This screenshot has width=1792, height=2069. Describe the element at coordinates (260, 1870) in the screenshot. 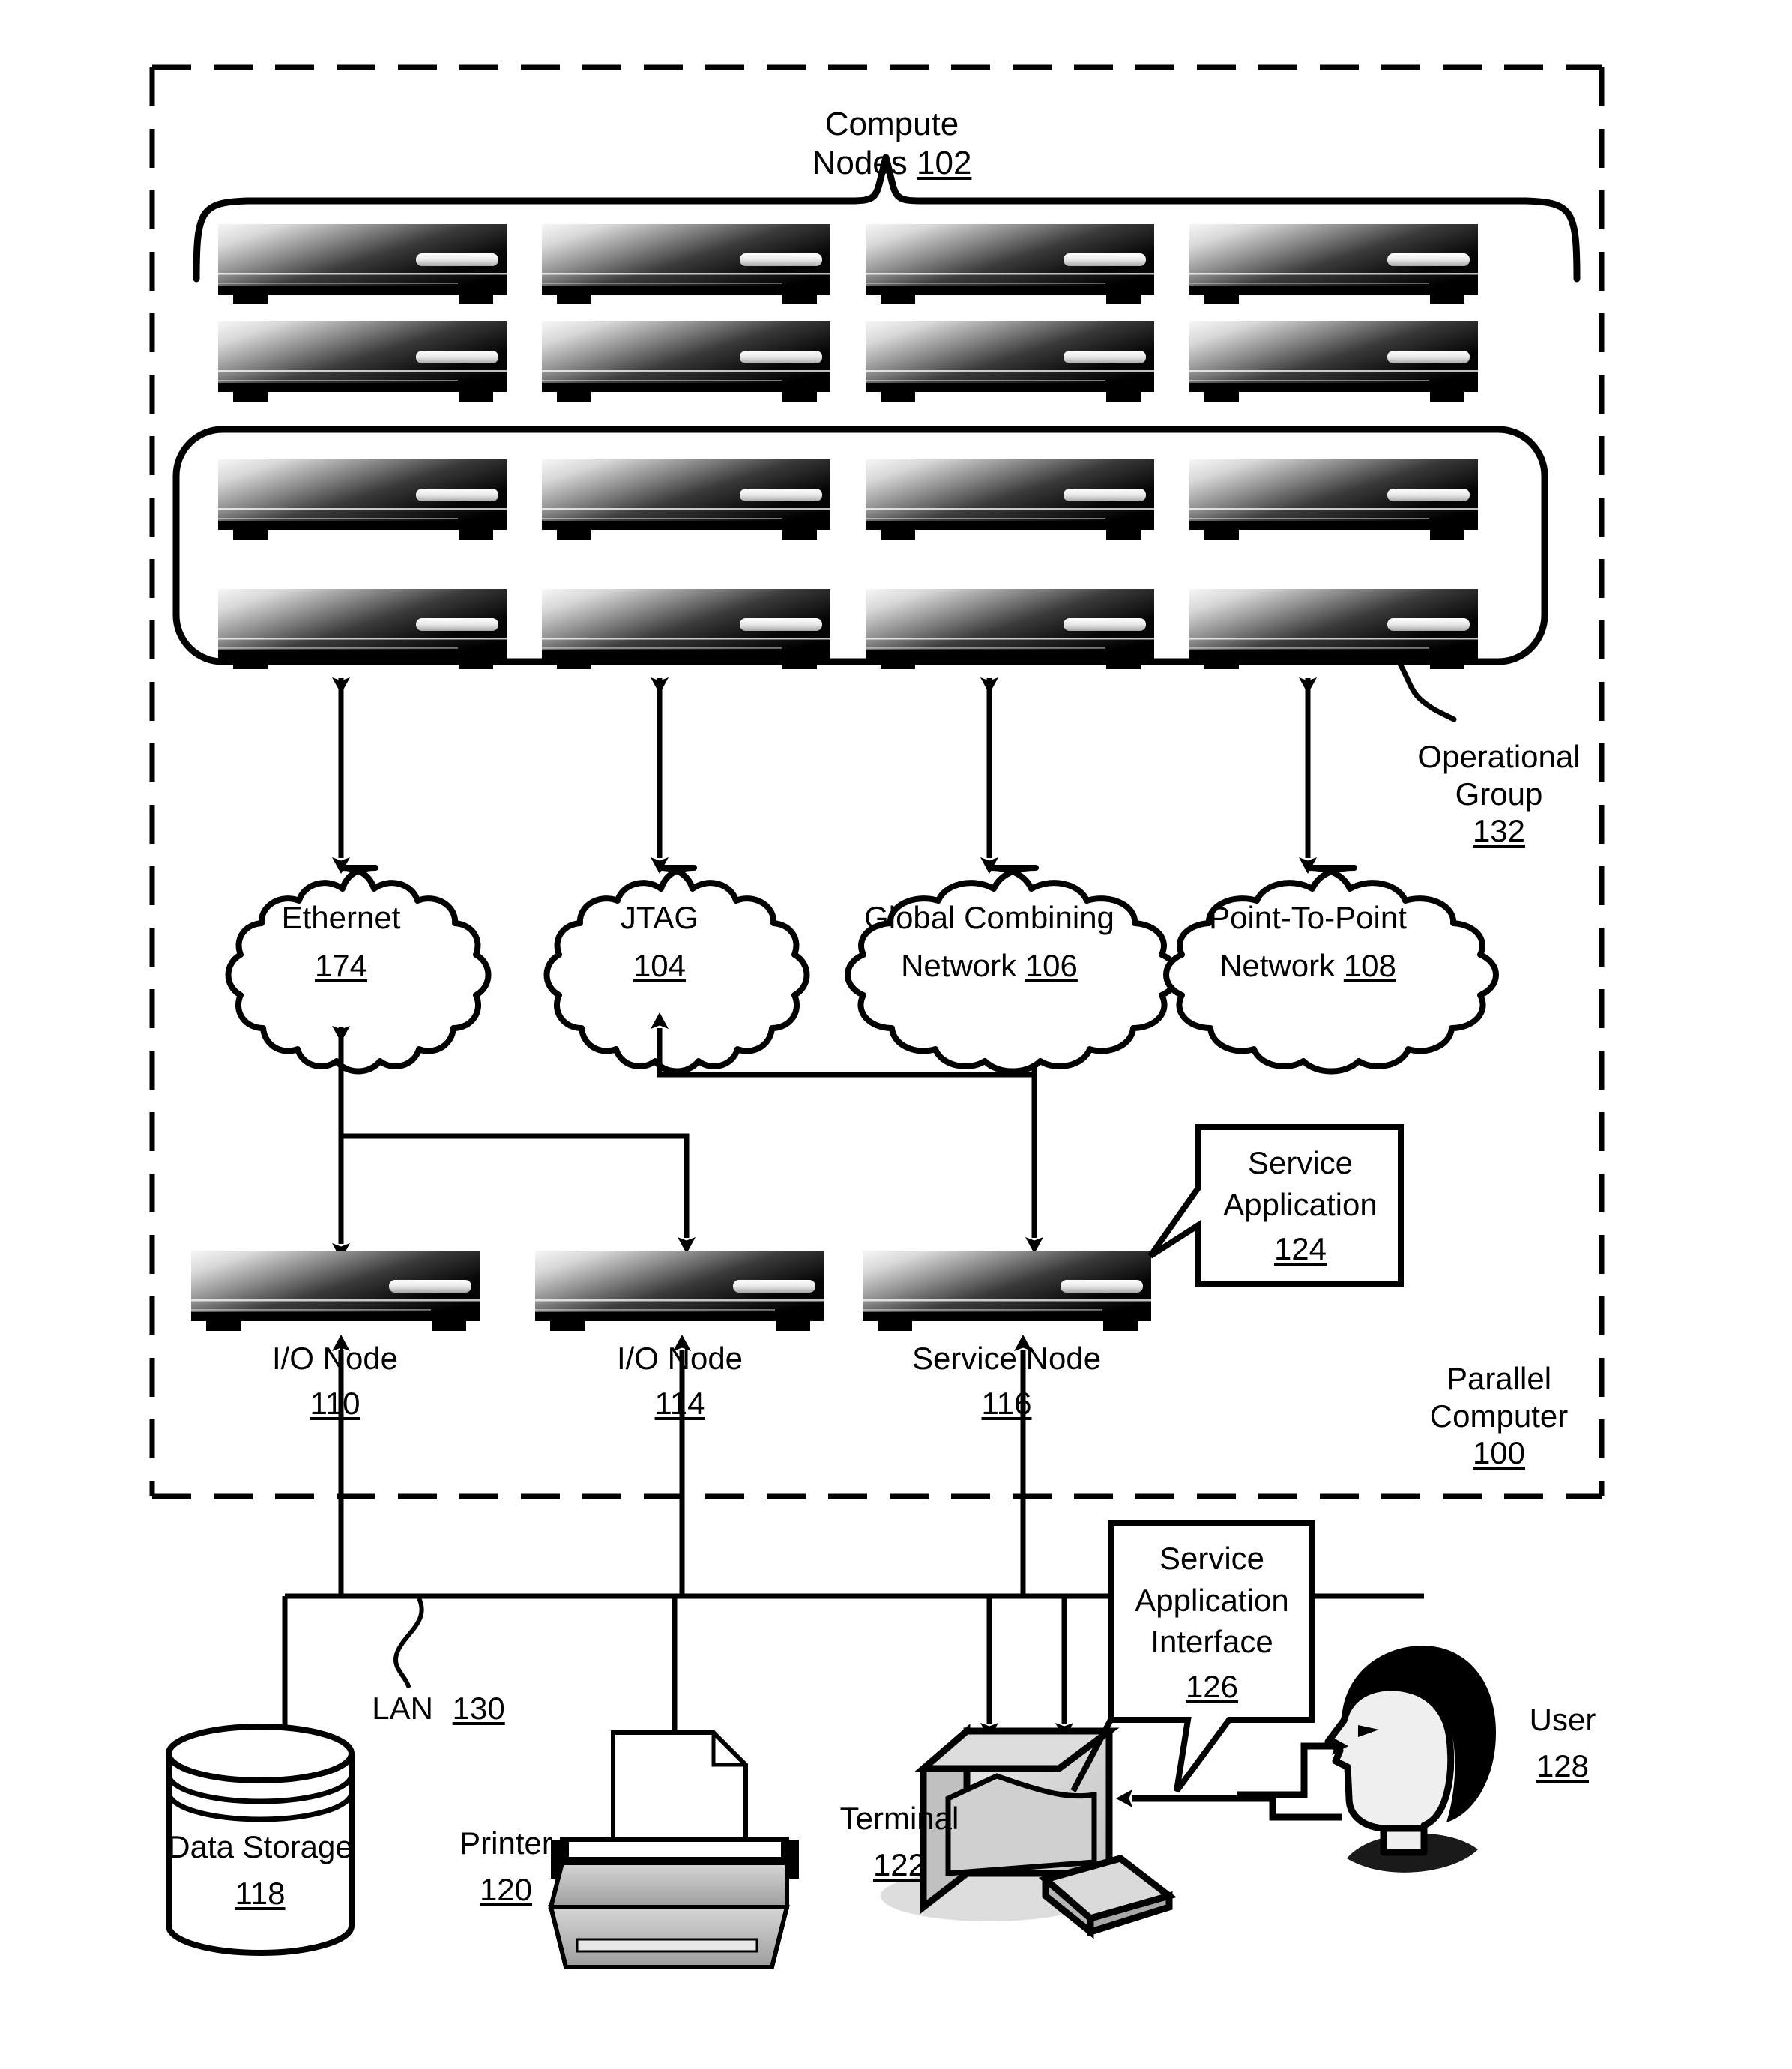

I see `data-storage-label: Data Storage 118` at that location.